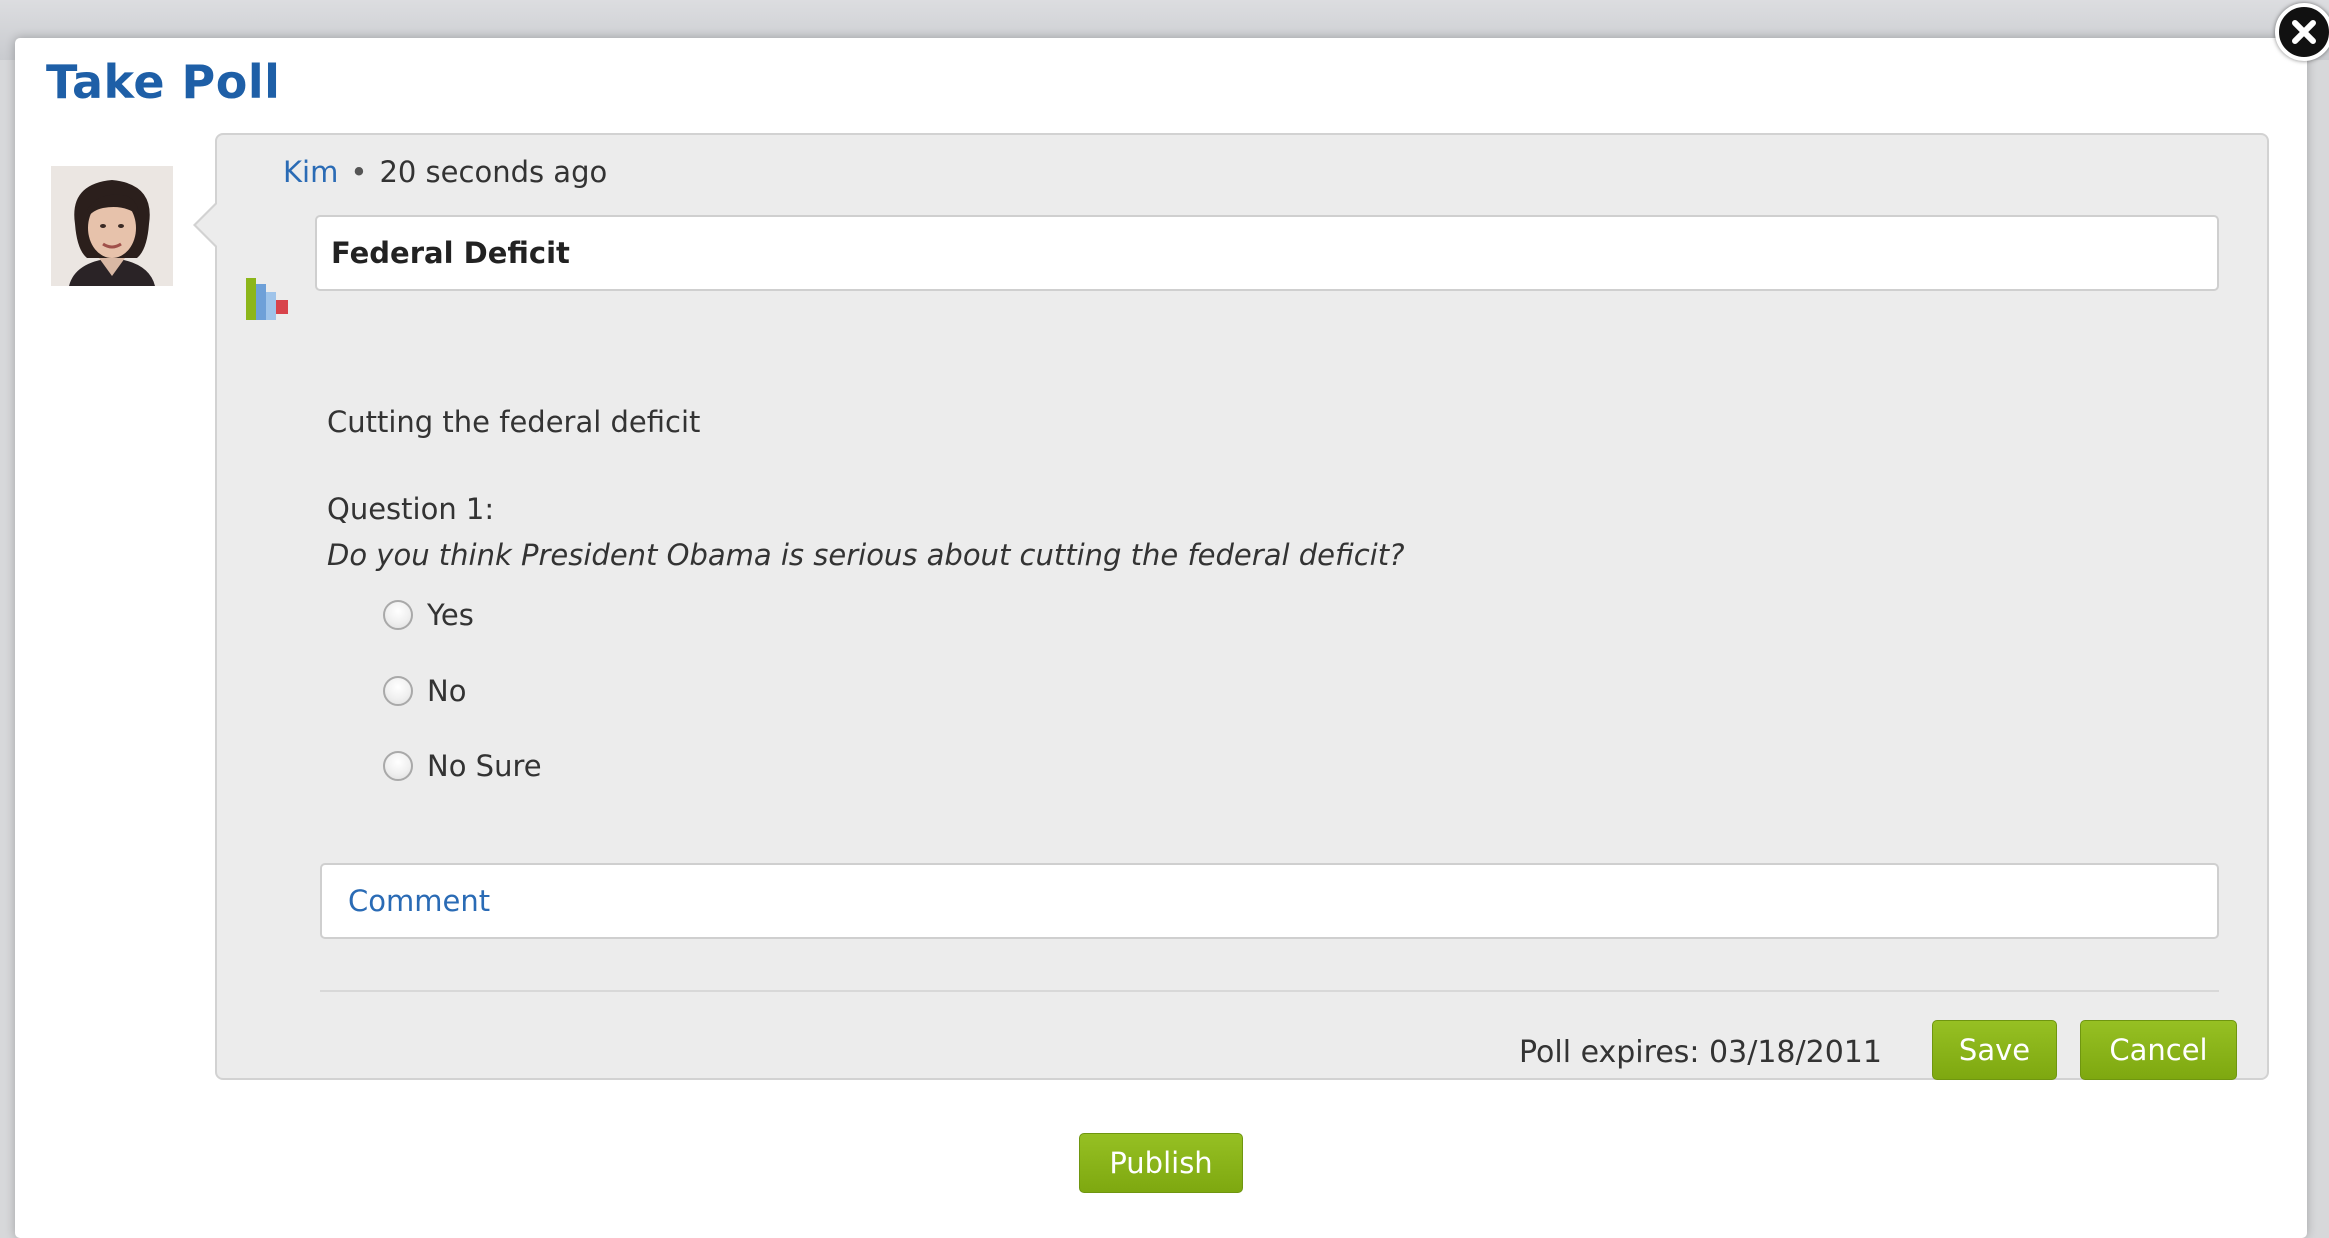  I want to click on option-label: Yes, so click(450, 615).